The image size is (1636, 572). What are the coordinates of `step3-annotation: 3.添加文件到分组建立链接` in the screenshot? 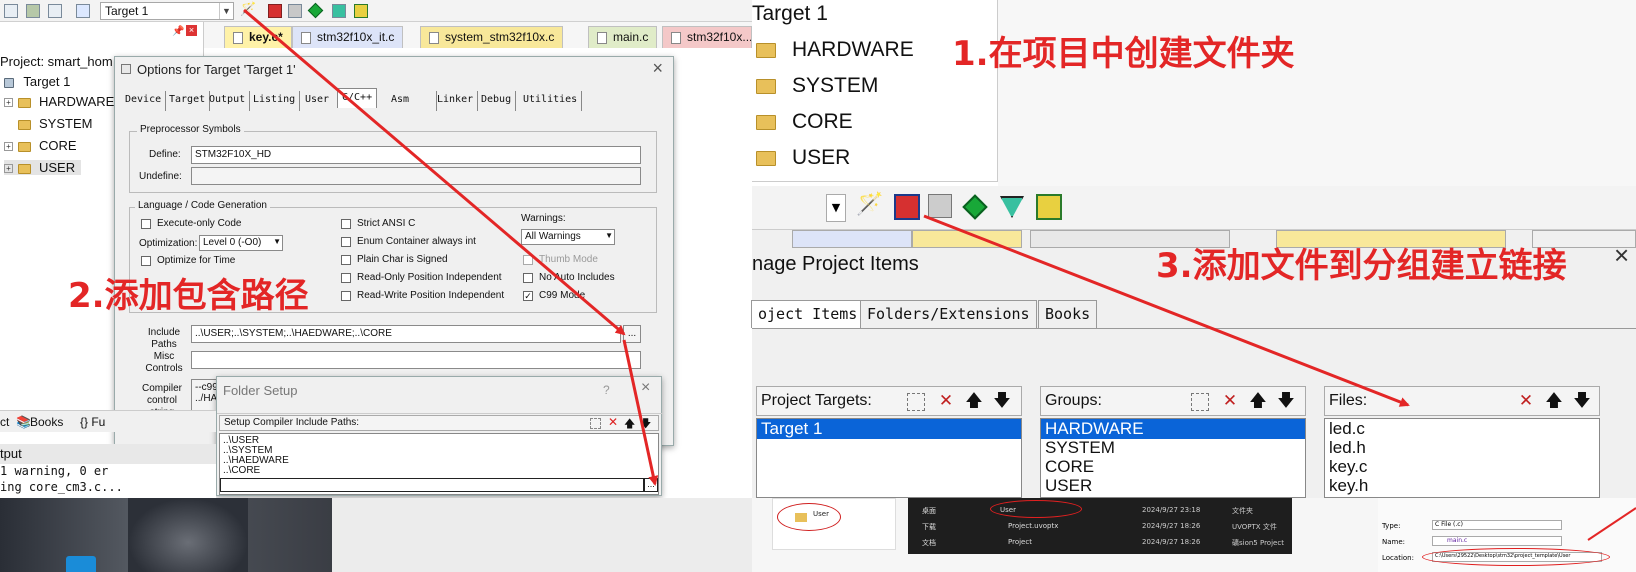 It's located at (1361, 266).